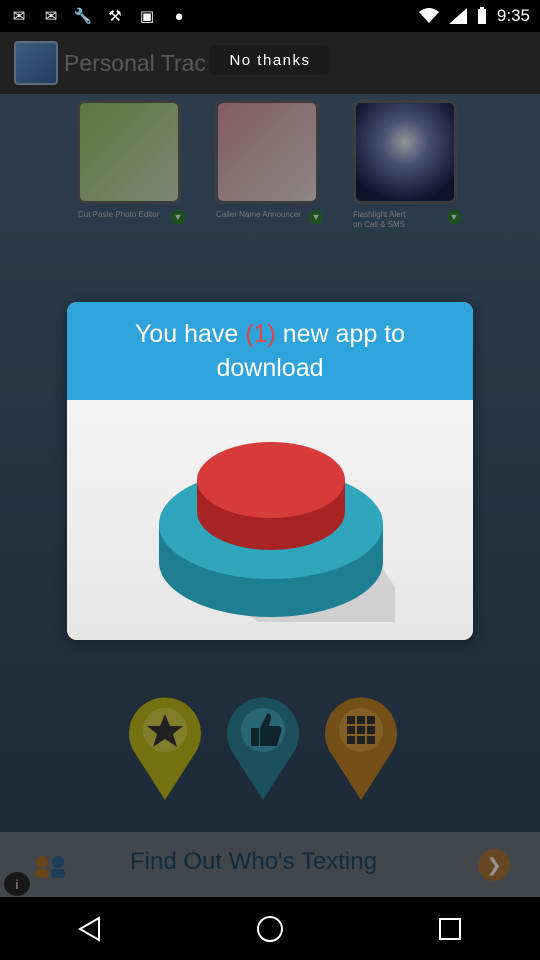 This screenshot has height=960, width=540. What do you see at coordinates (270, 60) in the screenshot?
I see `no-thanks-button: No thanks` at bounding box center [270, 60].